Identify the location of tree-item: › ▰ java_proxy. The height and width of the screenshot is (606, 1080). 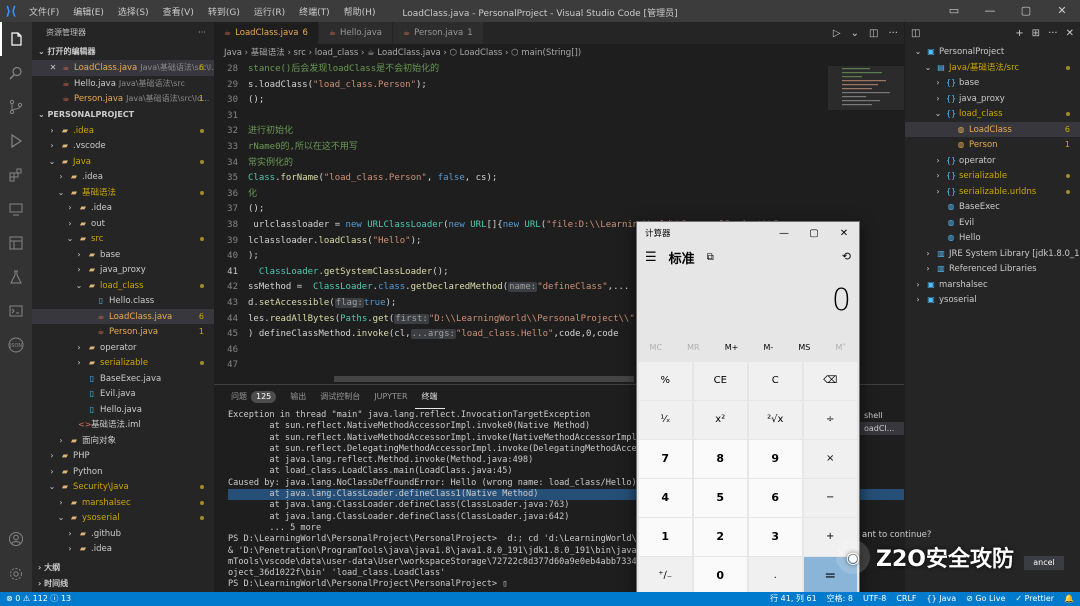
(123, 270).